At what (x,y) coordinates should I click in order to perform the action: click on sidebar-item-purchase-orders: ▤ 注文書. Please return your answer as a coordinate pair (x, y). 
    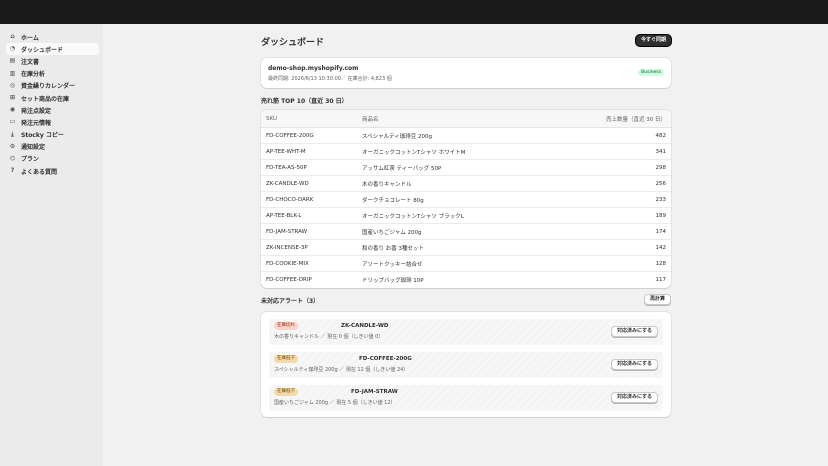
    Looking at the image, I should click on (52, 61).